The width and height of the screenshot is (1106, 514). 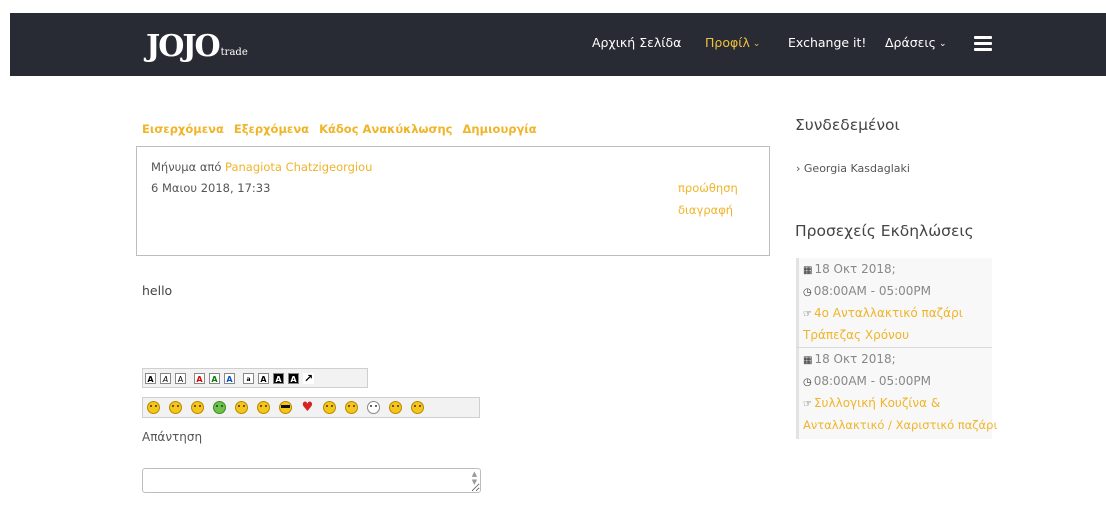 I want to click on event-title-link: ☞ Συλλογική Κουζίνα &, so click(x=871, y=403).